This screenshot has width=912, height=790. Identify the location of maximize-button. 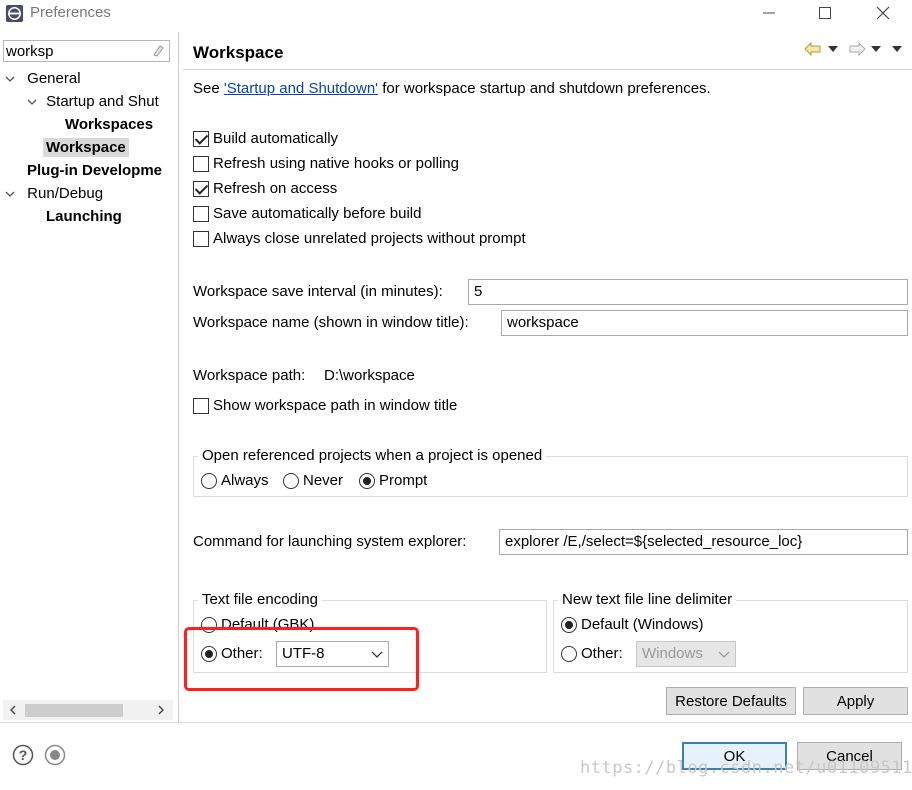
(825, 13).